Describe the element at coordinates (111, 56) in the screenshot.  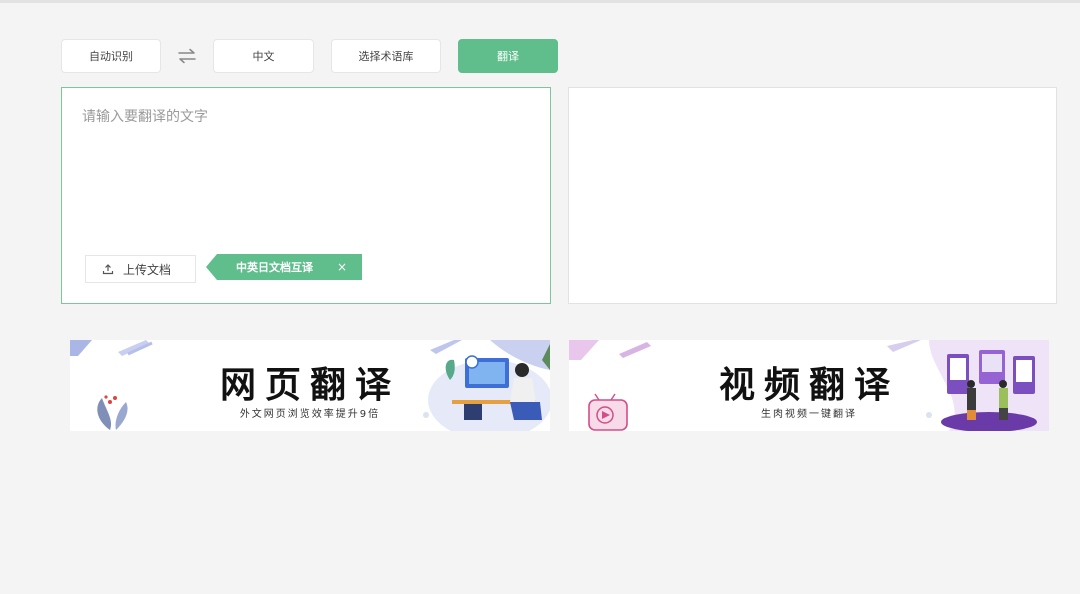
I see `source-language-select: 自动识别` at that location.